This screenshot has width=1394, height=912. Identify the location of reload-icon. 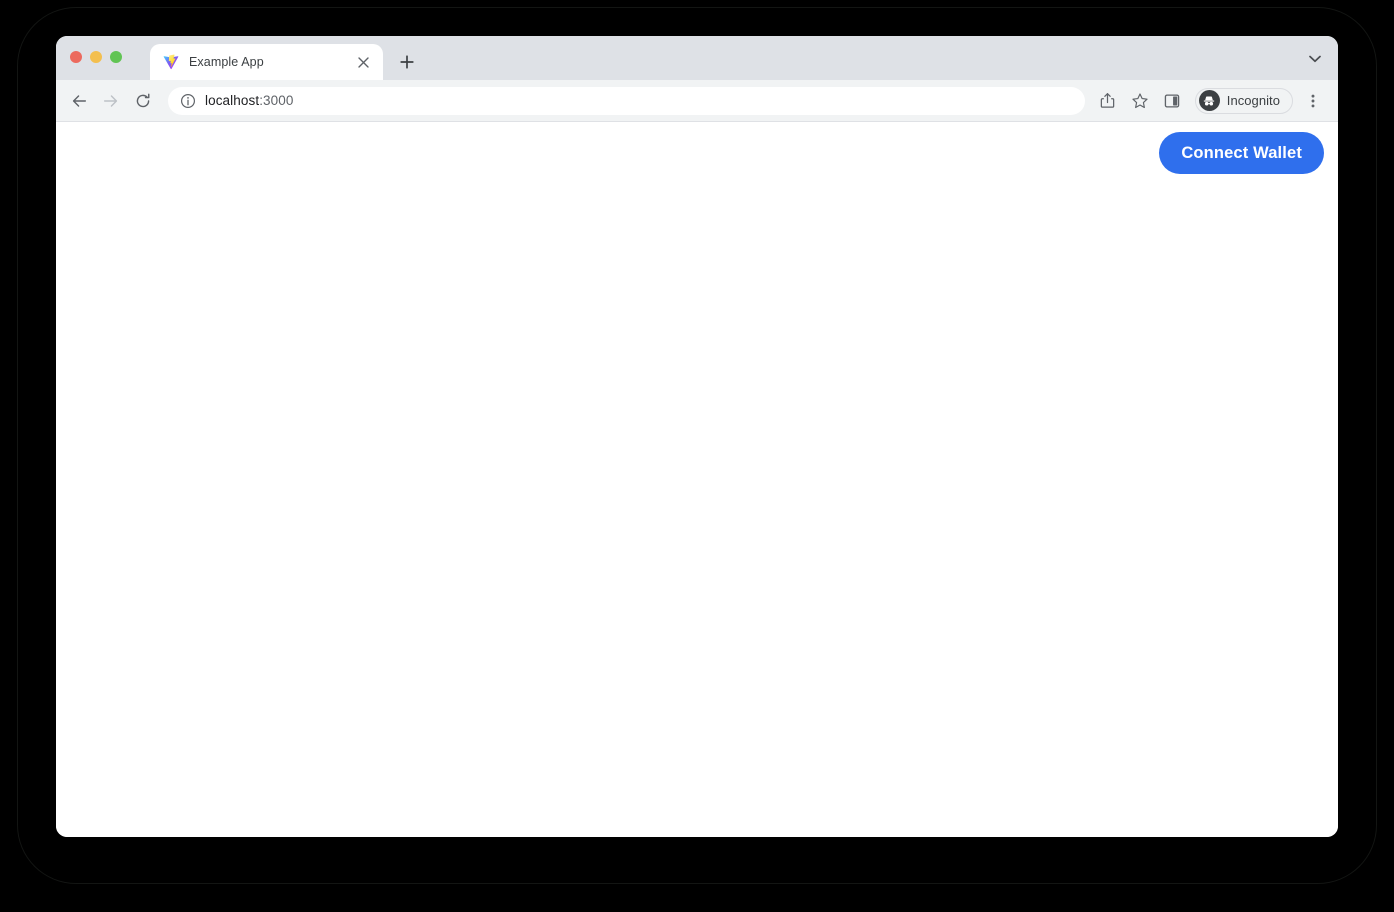
(143, 100).